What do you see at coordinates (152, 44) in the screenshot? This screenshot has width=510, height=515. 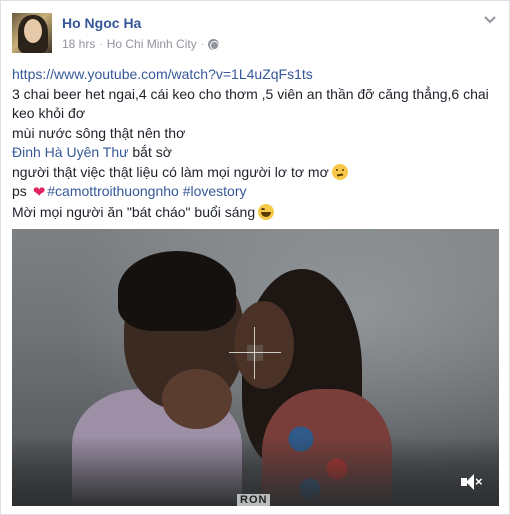 I see `post-location: Ho Chi Minh City` at bounding box center [152, 44].